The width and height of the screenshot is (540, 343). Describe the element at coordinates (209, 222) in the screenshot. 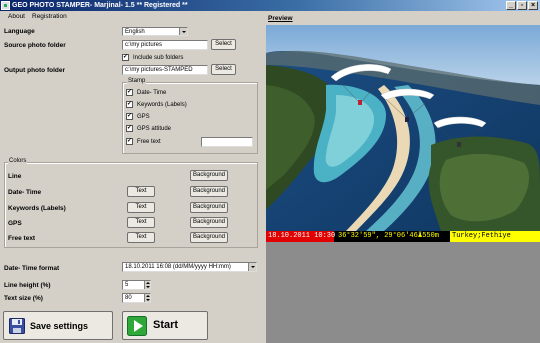

I see `gps-background-button: Background` at that location.